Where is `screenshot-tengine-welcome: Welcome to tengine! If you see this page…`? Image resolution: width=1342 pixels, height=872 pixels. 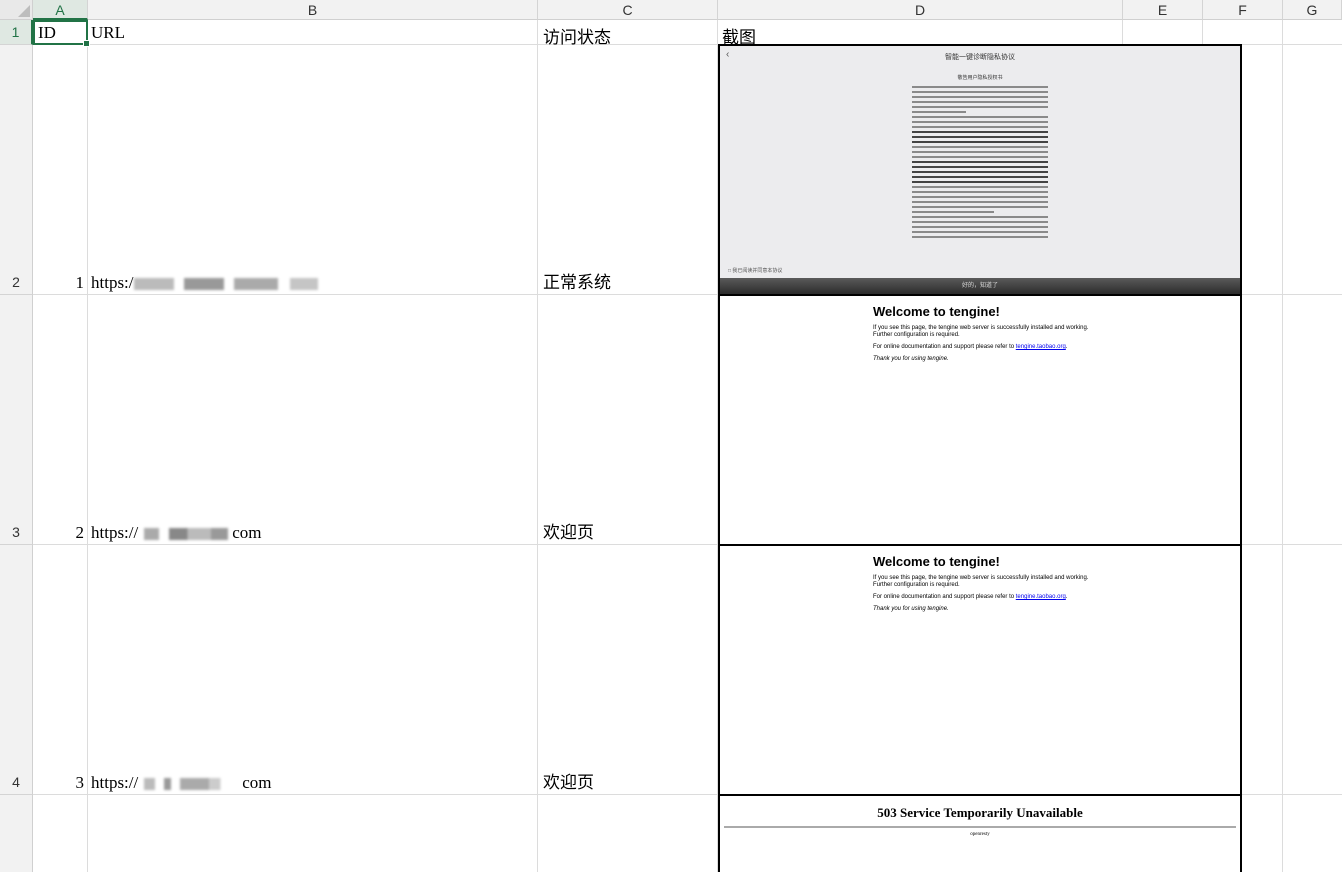
screenshot-tengine-welcome: Welcome to tengine! If you see this page… is located at coordinates (980, 420).